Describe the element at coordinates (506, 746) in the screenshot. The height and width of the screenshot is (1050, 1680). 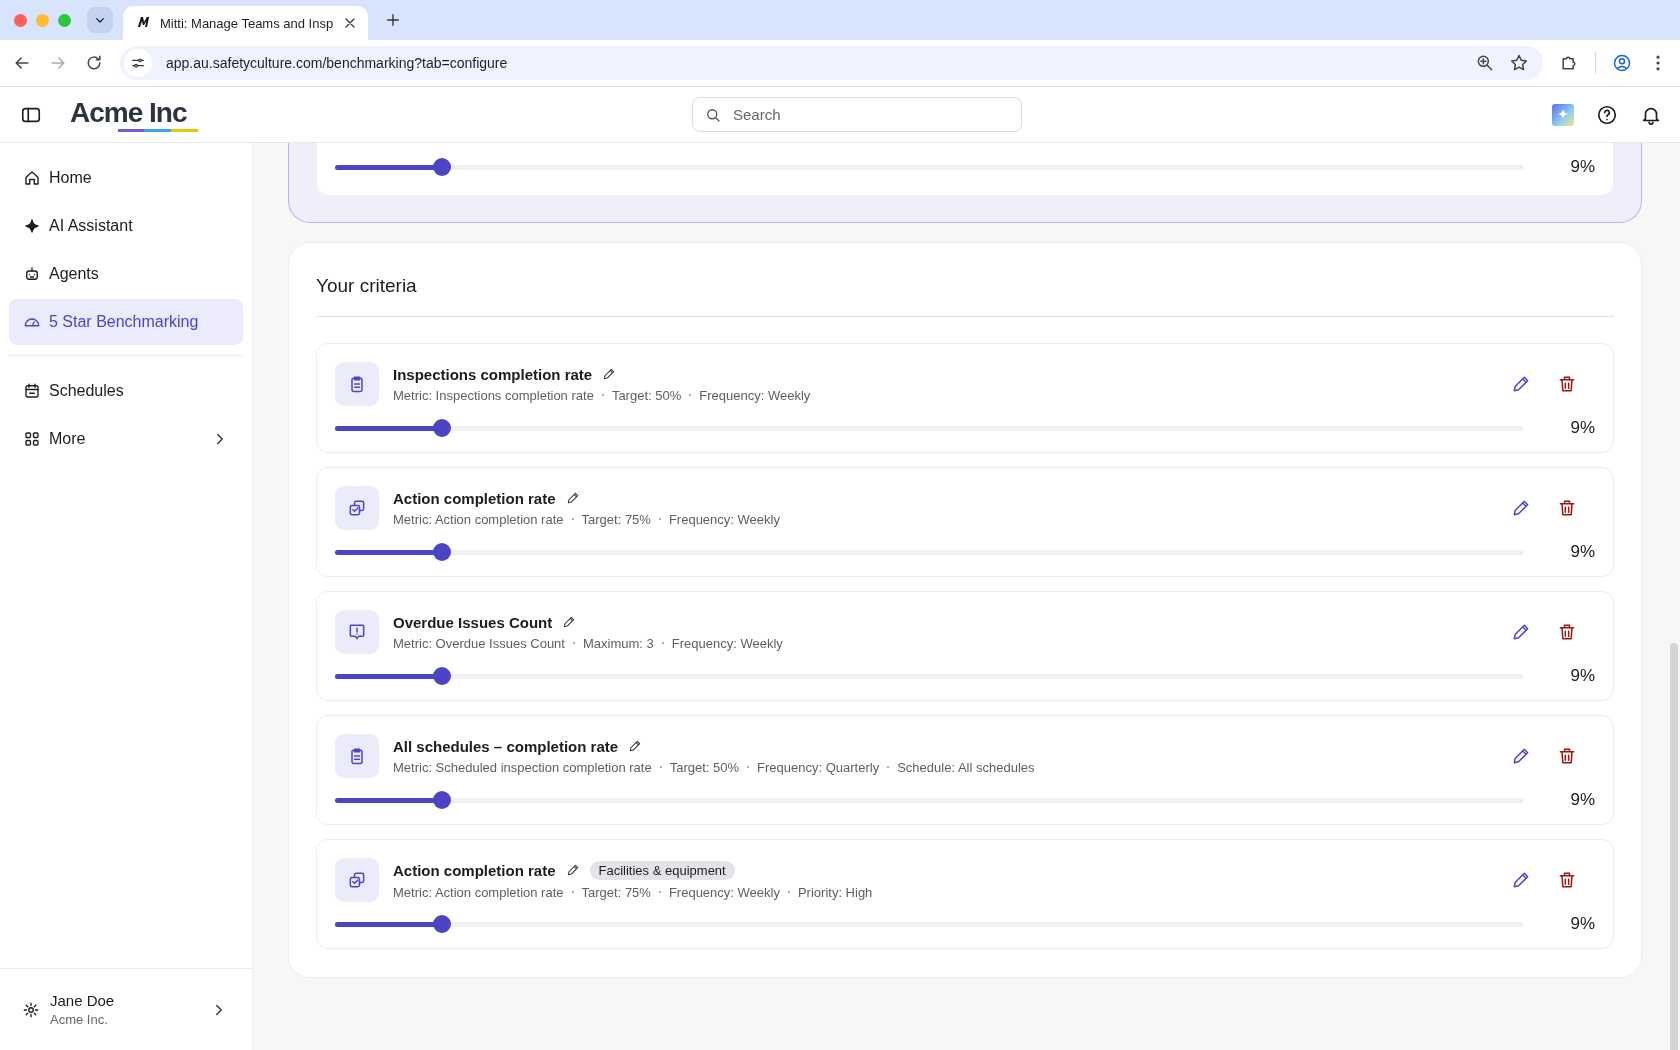
I see `criterion-title: All schedules – completion rate` at that location.